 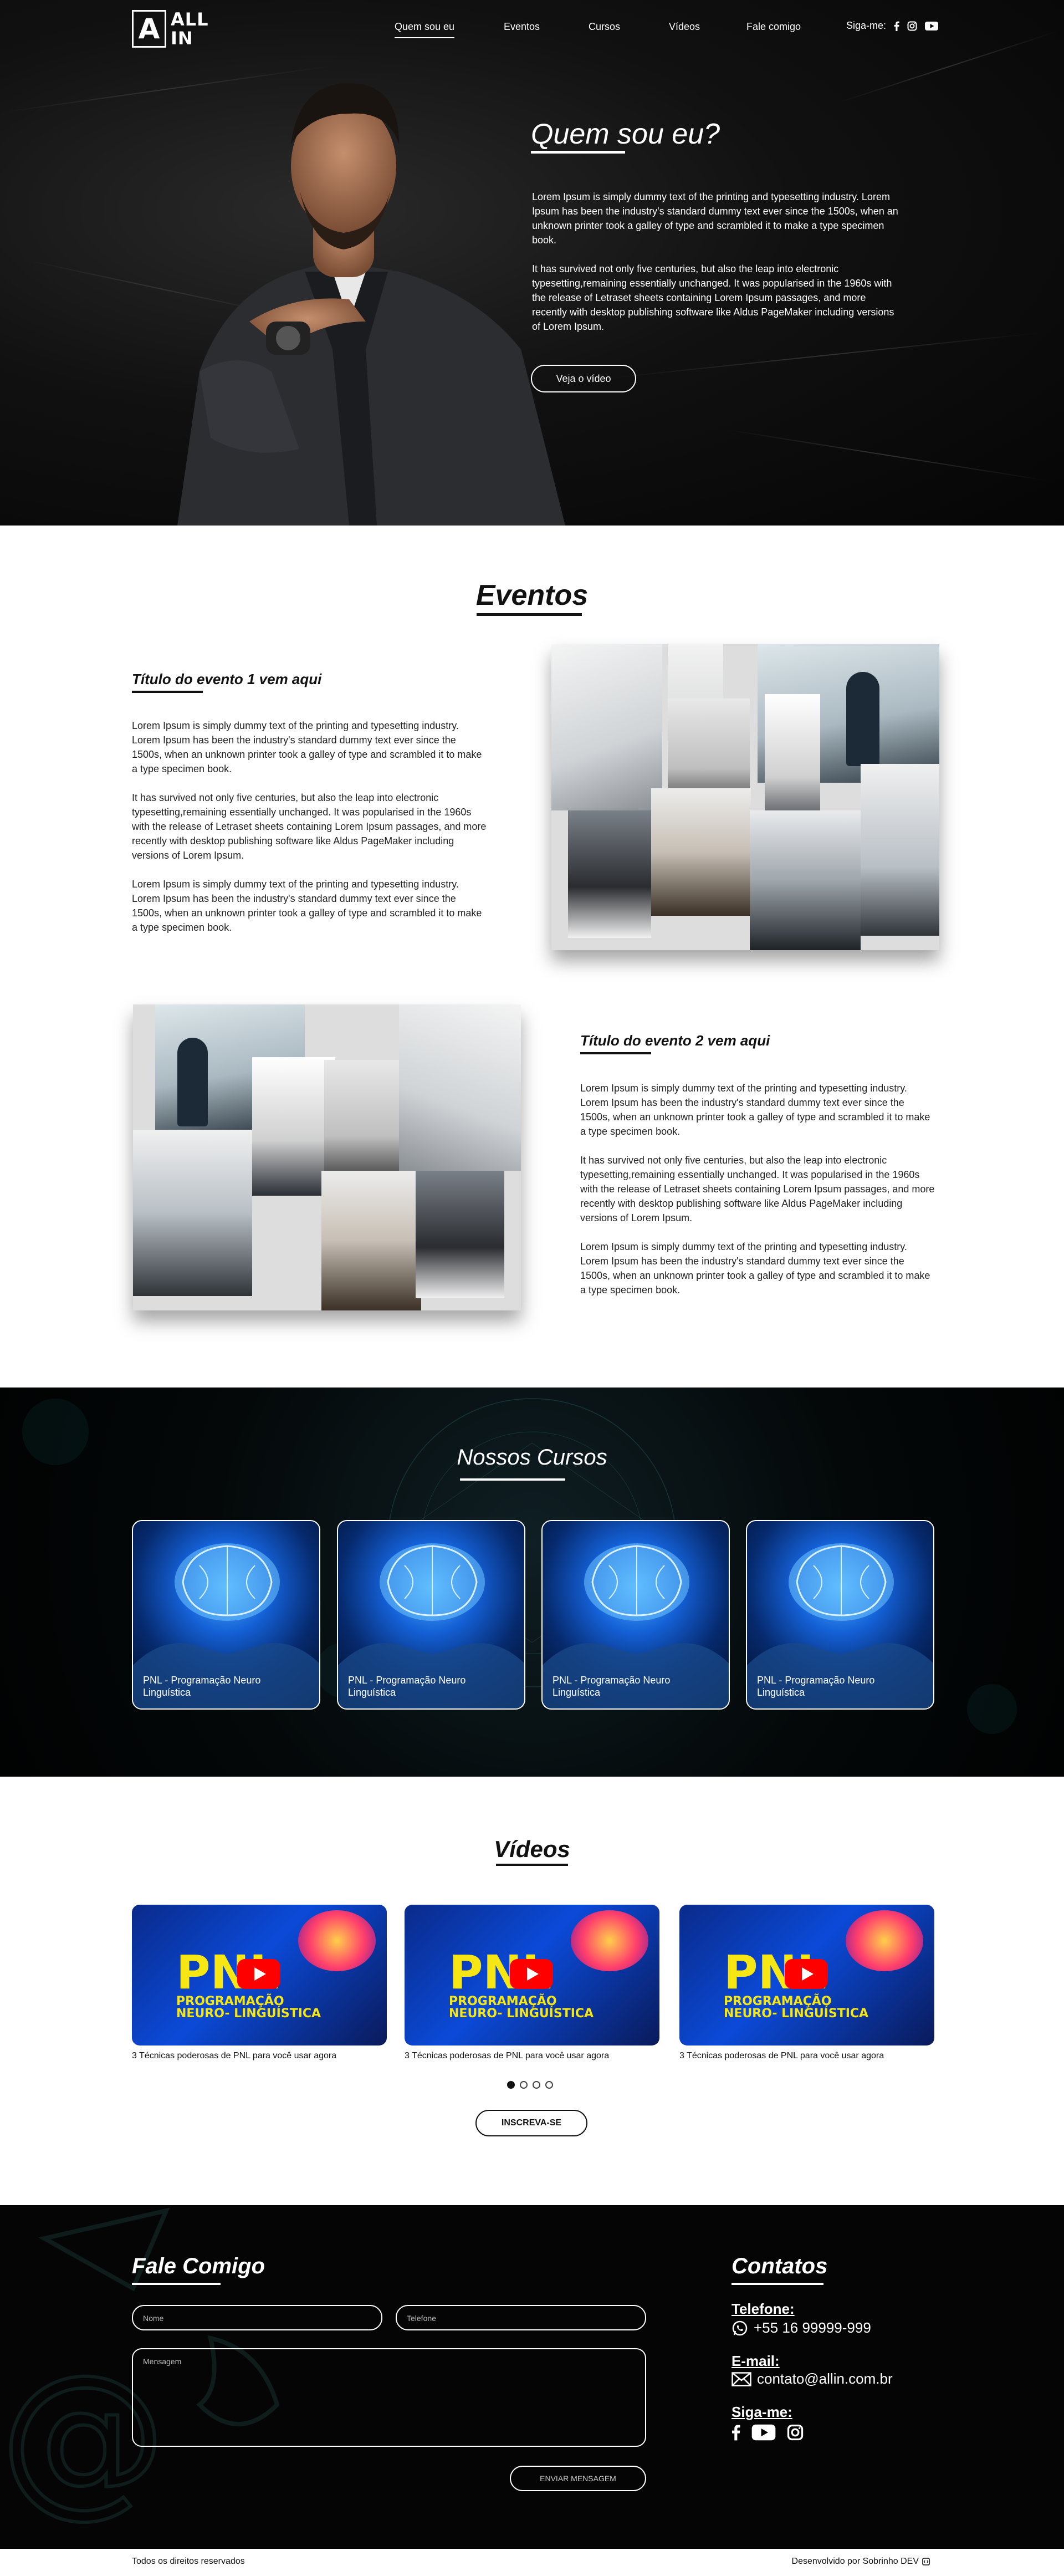 What do you see at coordinates (578, 152) in the screenshot?
I see `hero-title-underline` at bounding box center [578, 152].